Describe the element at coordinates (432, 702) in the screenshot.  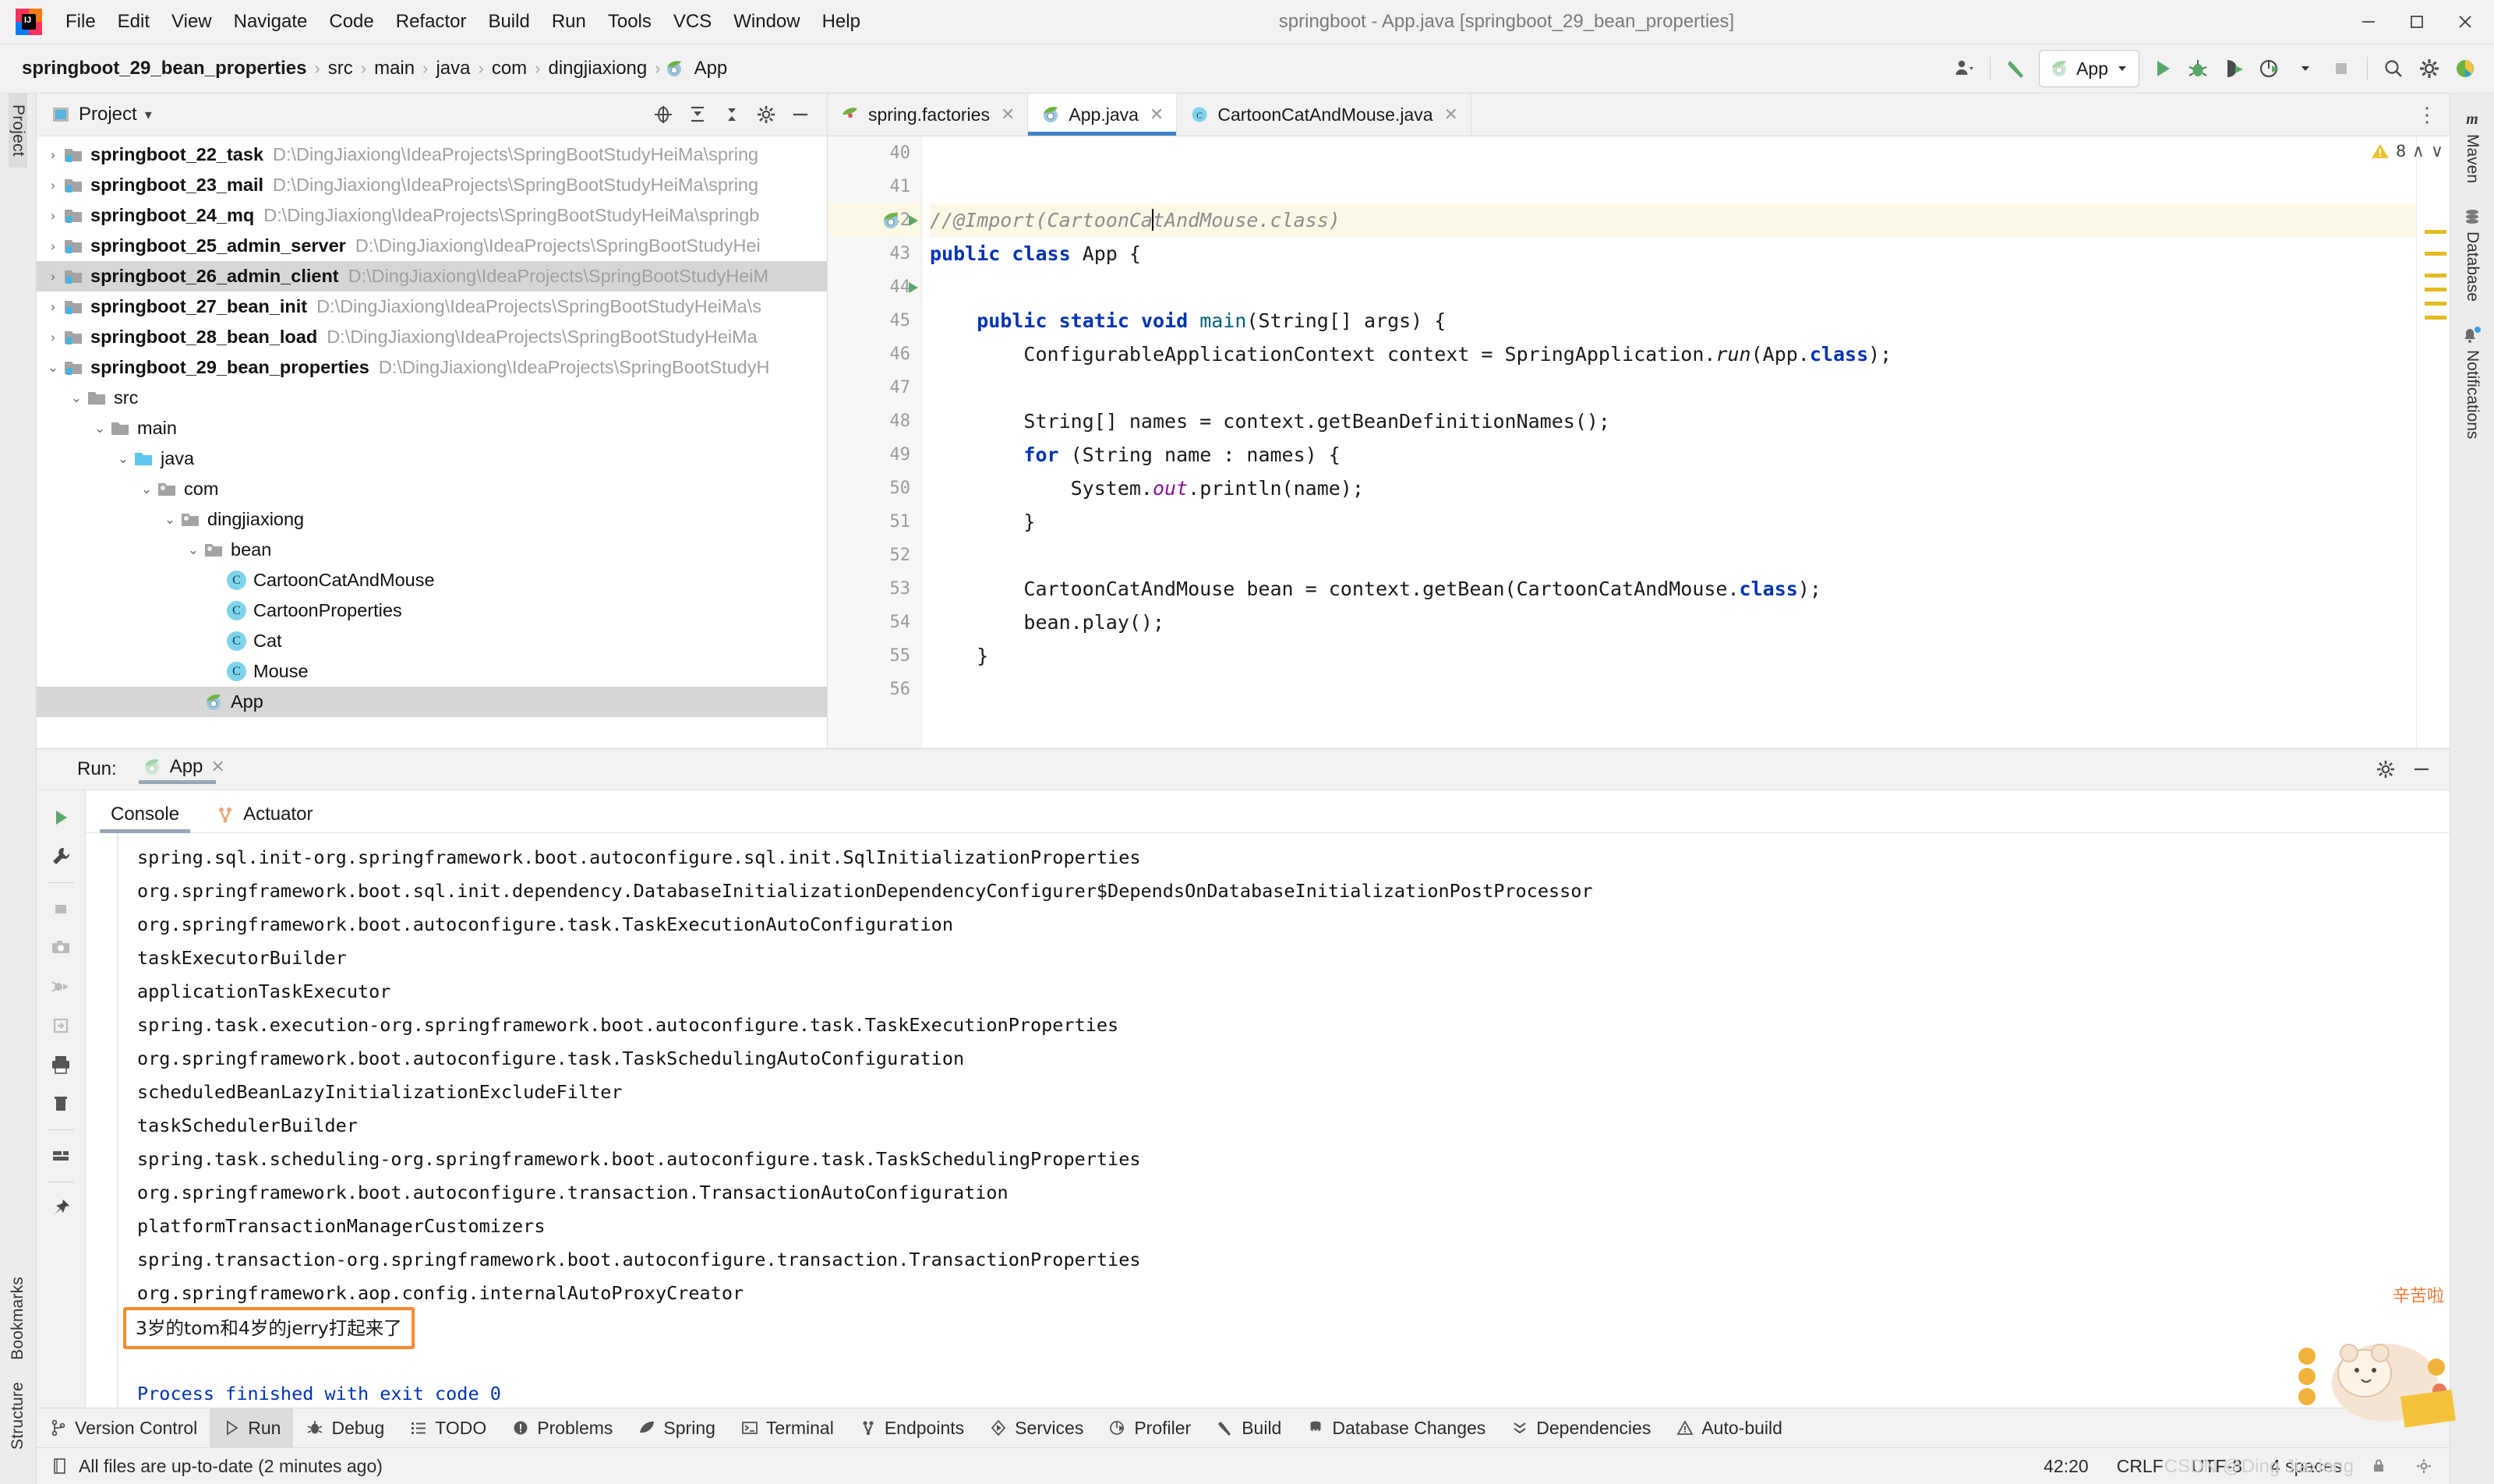
I see `tree-node-app: App` at that location.